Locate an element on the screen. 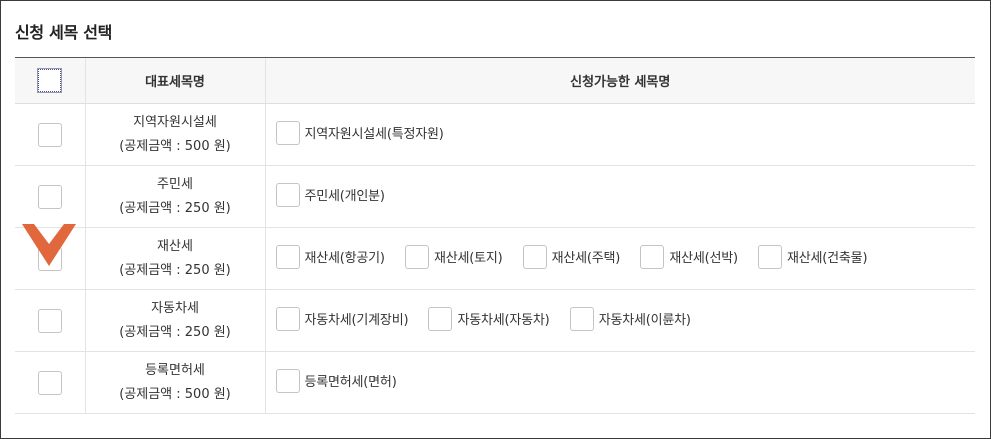 The width and height of the screenshot is (991, 439). tax-item-label: 재산세(선박) is located at coordinates (703, 258).